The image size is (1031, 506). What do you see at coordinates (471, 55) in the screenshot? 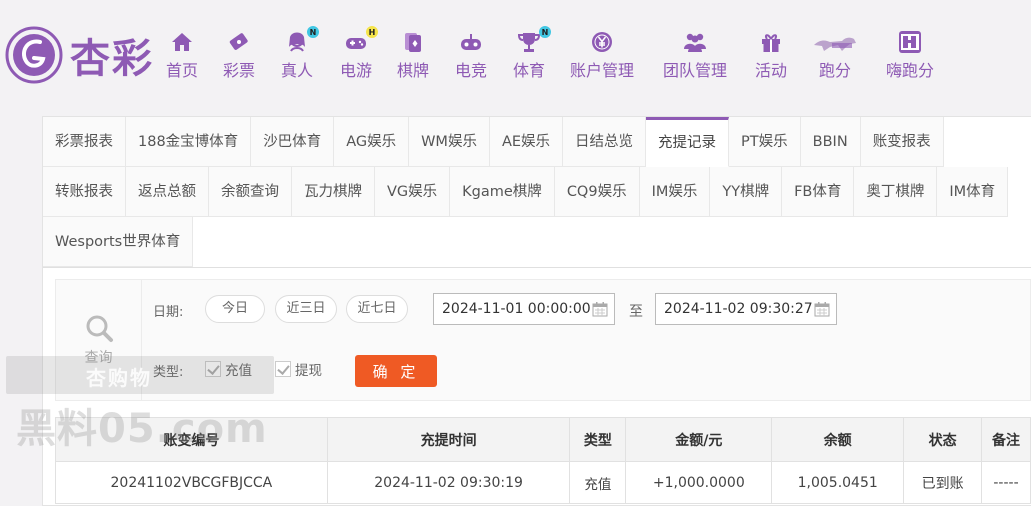
I see `nav-esports: 电竞` at bounding box center [471, 55].